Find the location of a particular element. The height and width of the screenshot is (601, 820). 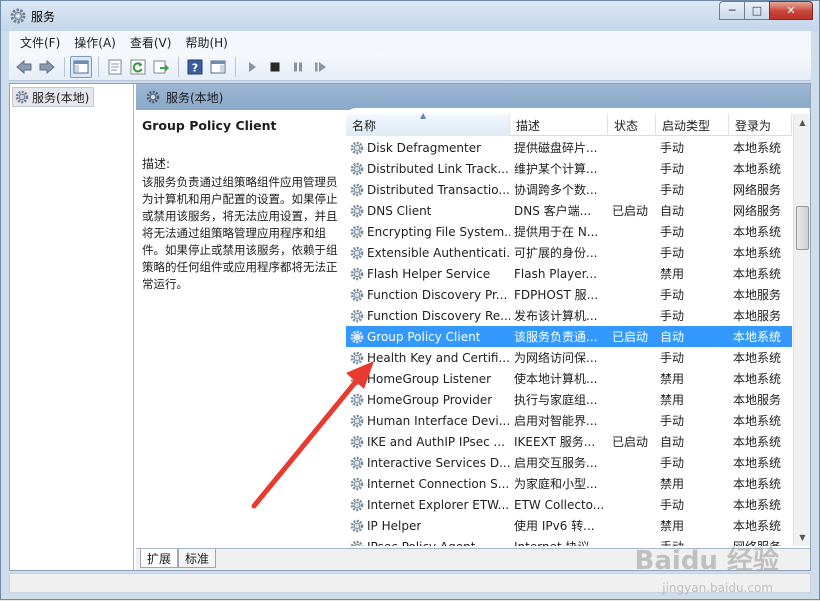

service-row: Distributed Transactio... 协调跨多个数... 手动 网络服务 is located at coordinates (569, 189).